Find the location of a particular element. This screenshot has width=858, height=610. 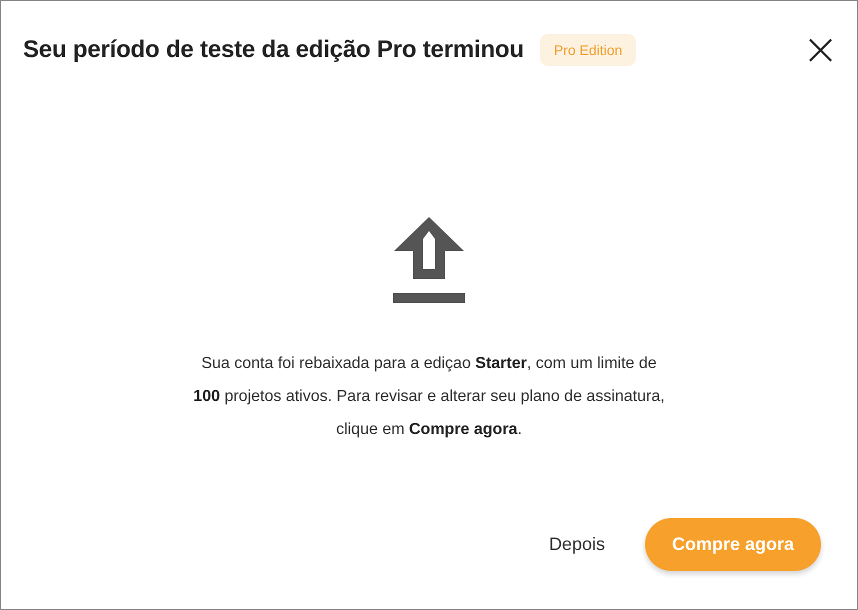

close-button: × is located at coordinates (820, 50).